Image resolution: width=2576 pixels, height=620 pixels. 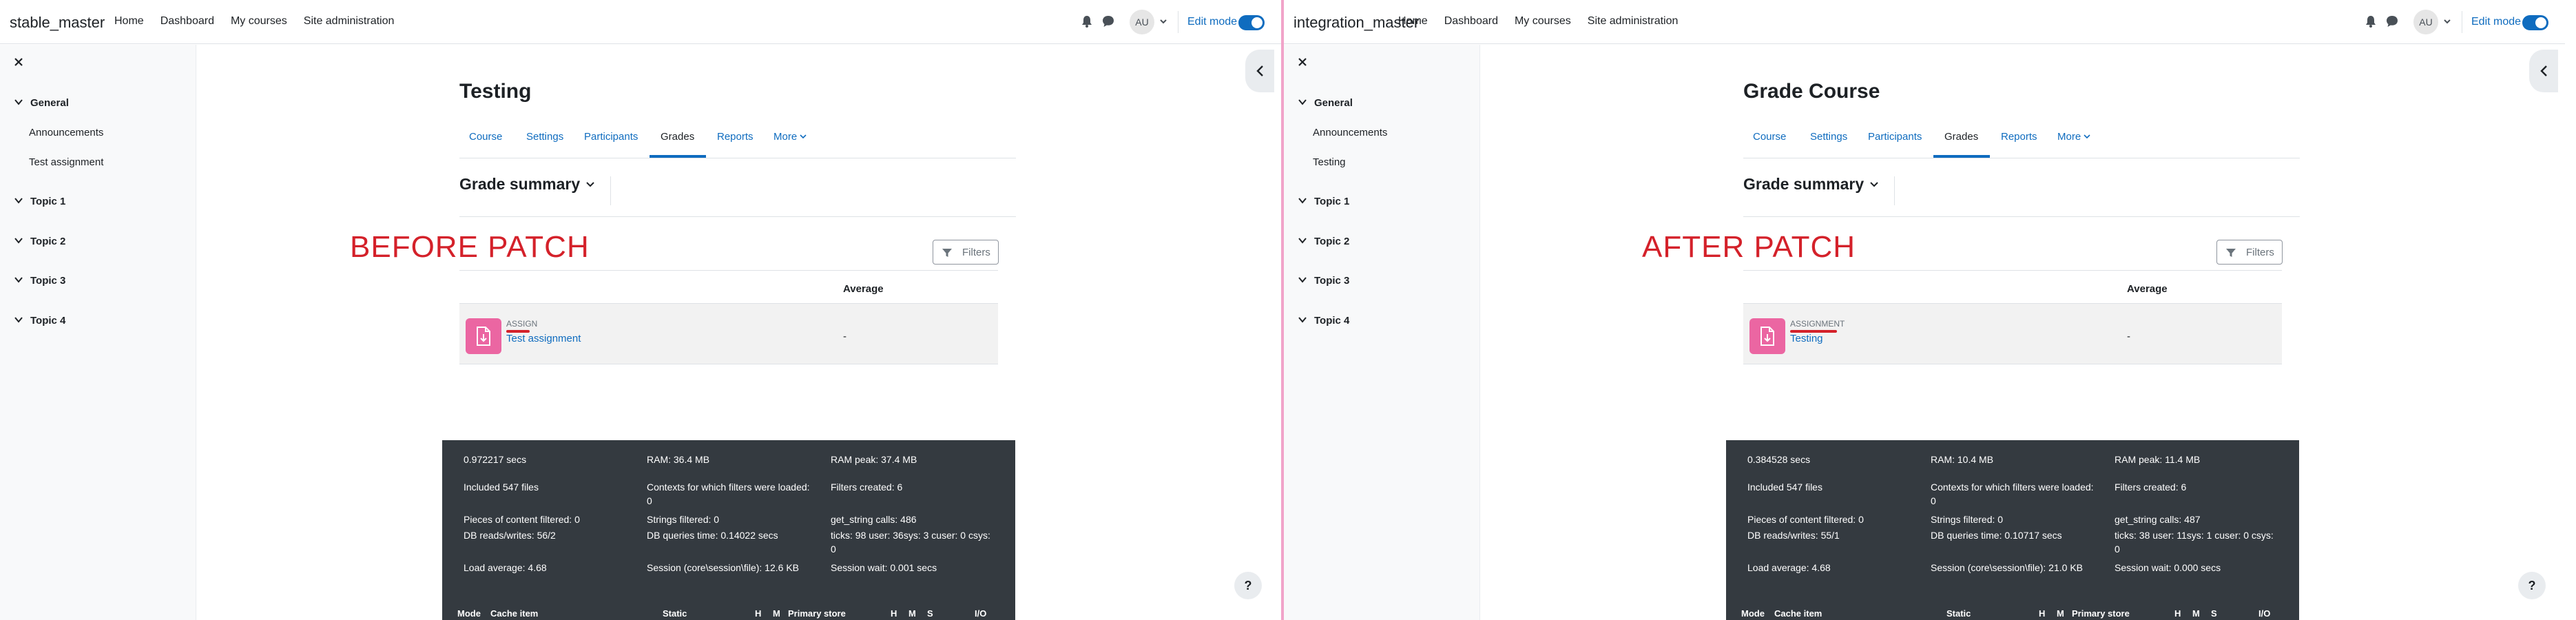 I want to click on patch-annotation: BEFORE PATCH, so click(x=470, y=247).